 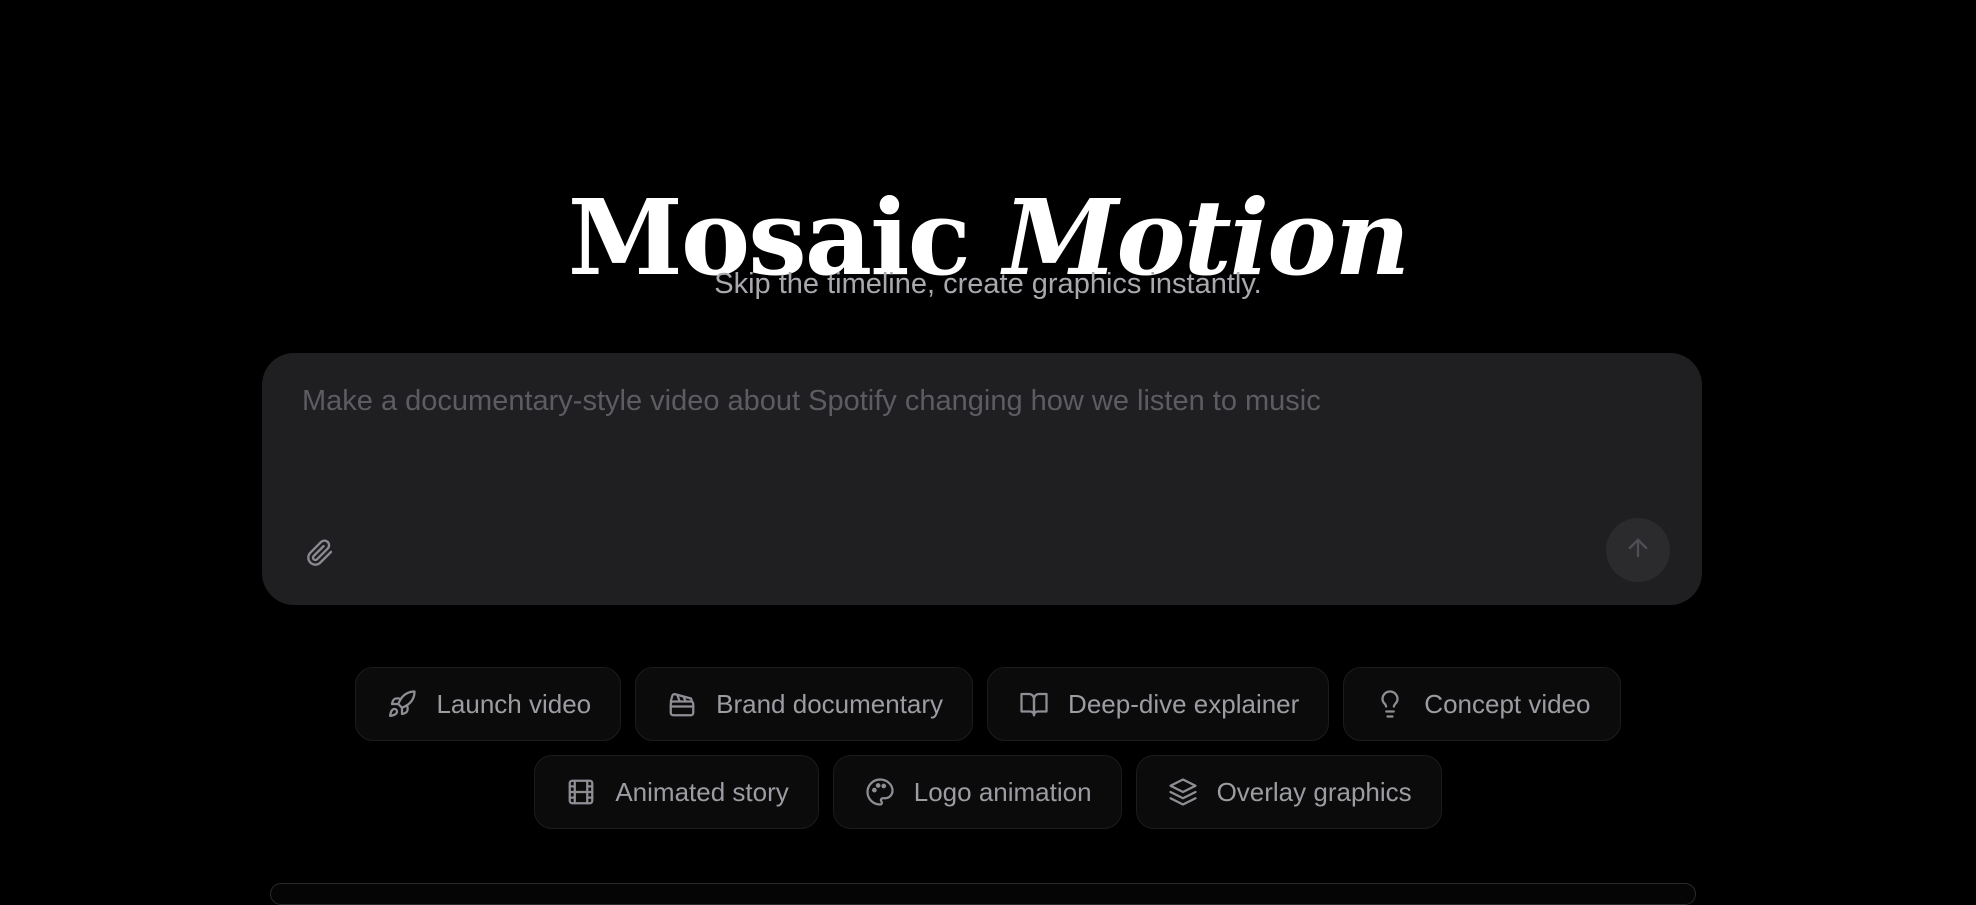 I want to click on suggestion-label: Launch video, so click(x=514, y=704).